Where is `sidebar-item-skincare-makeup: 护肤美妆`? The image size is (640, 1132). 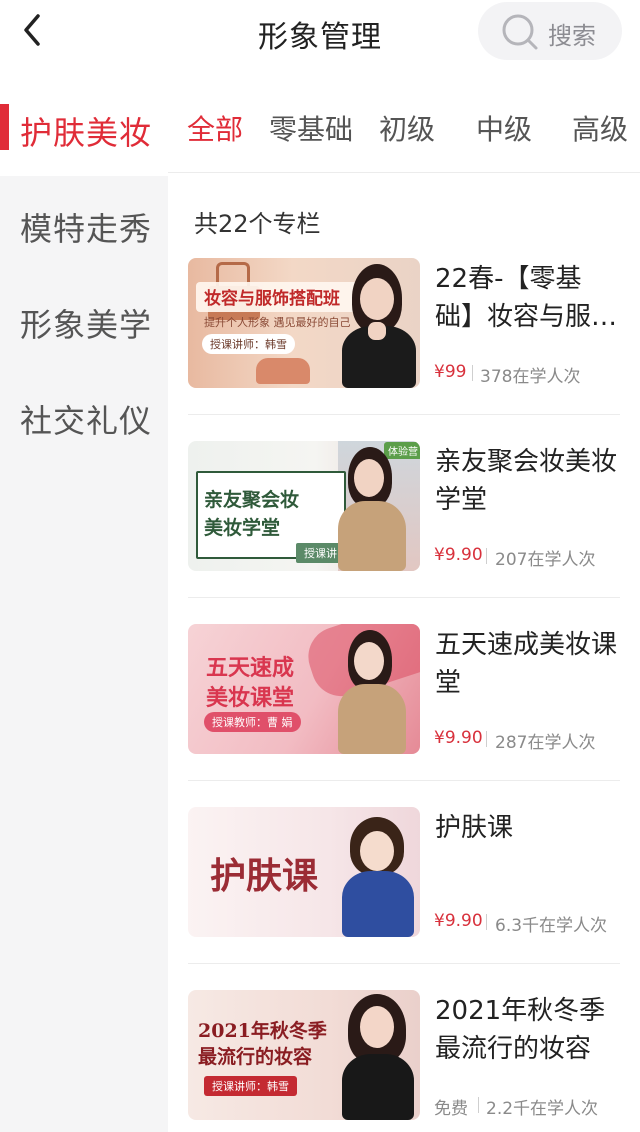 sidebar-item-skincare-makeup: 护肤美妆 is located at coordinates (84, 128).